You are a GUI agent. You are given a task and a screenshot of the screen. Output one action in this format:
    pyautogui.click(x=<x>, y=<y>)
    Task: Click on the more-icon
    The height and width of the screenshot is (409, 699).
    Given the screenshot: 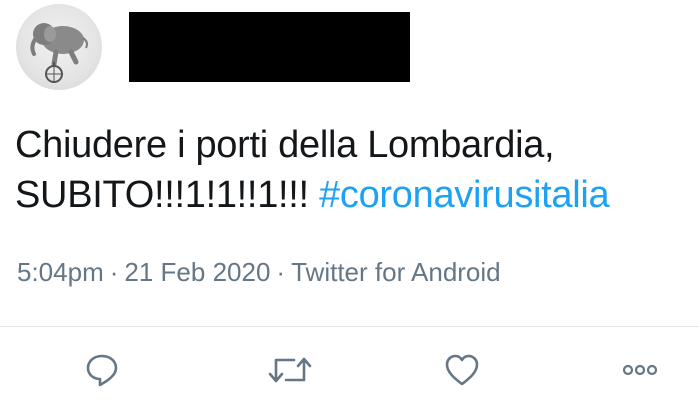 What is the action you would take?
    pyautogui.click(x=640, y=370)
    